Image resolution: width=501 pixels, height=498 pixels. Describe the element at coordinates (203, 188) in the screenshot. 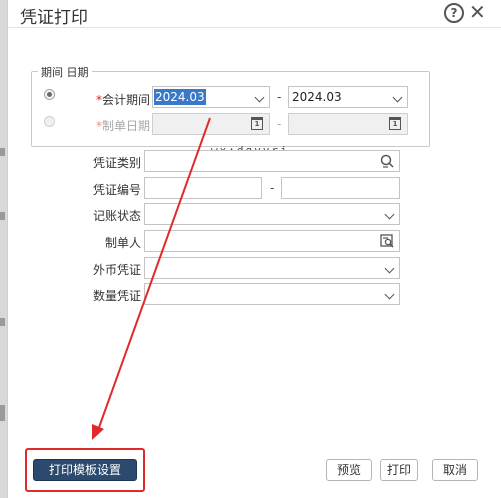

I see `voucher-number-from-input` at that location.